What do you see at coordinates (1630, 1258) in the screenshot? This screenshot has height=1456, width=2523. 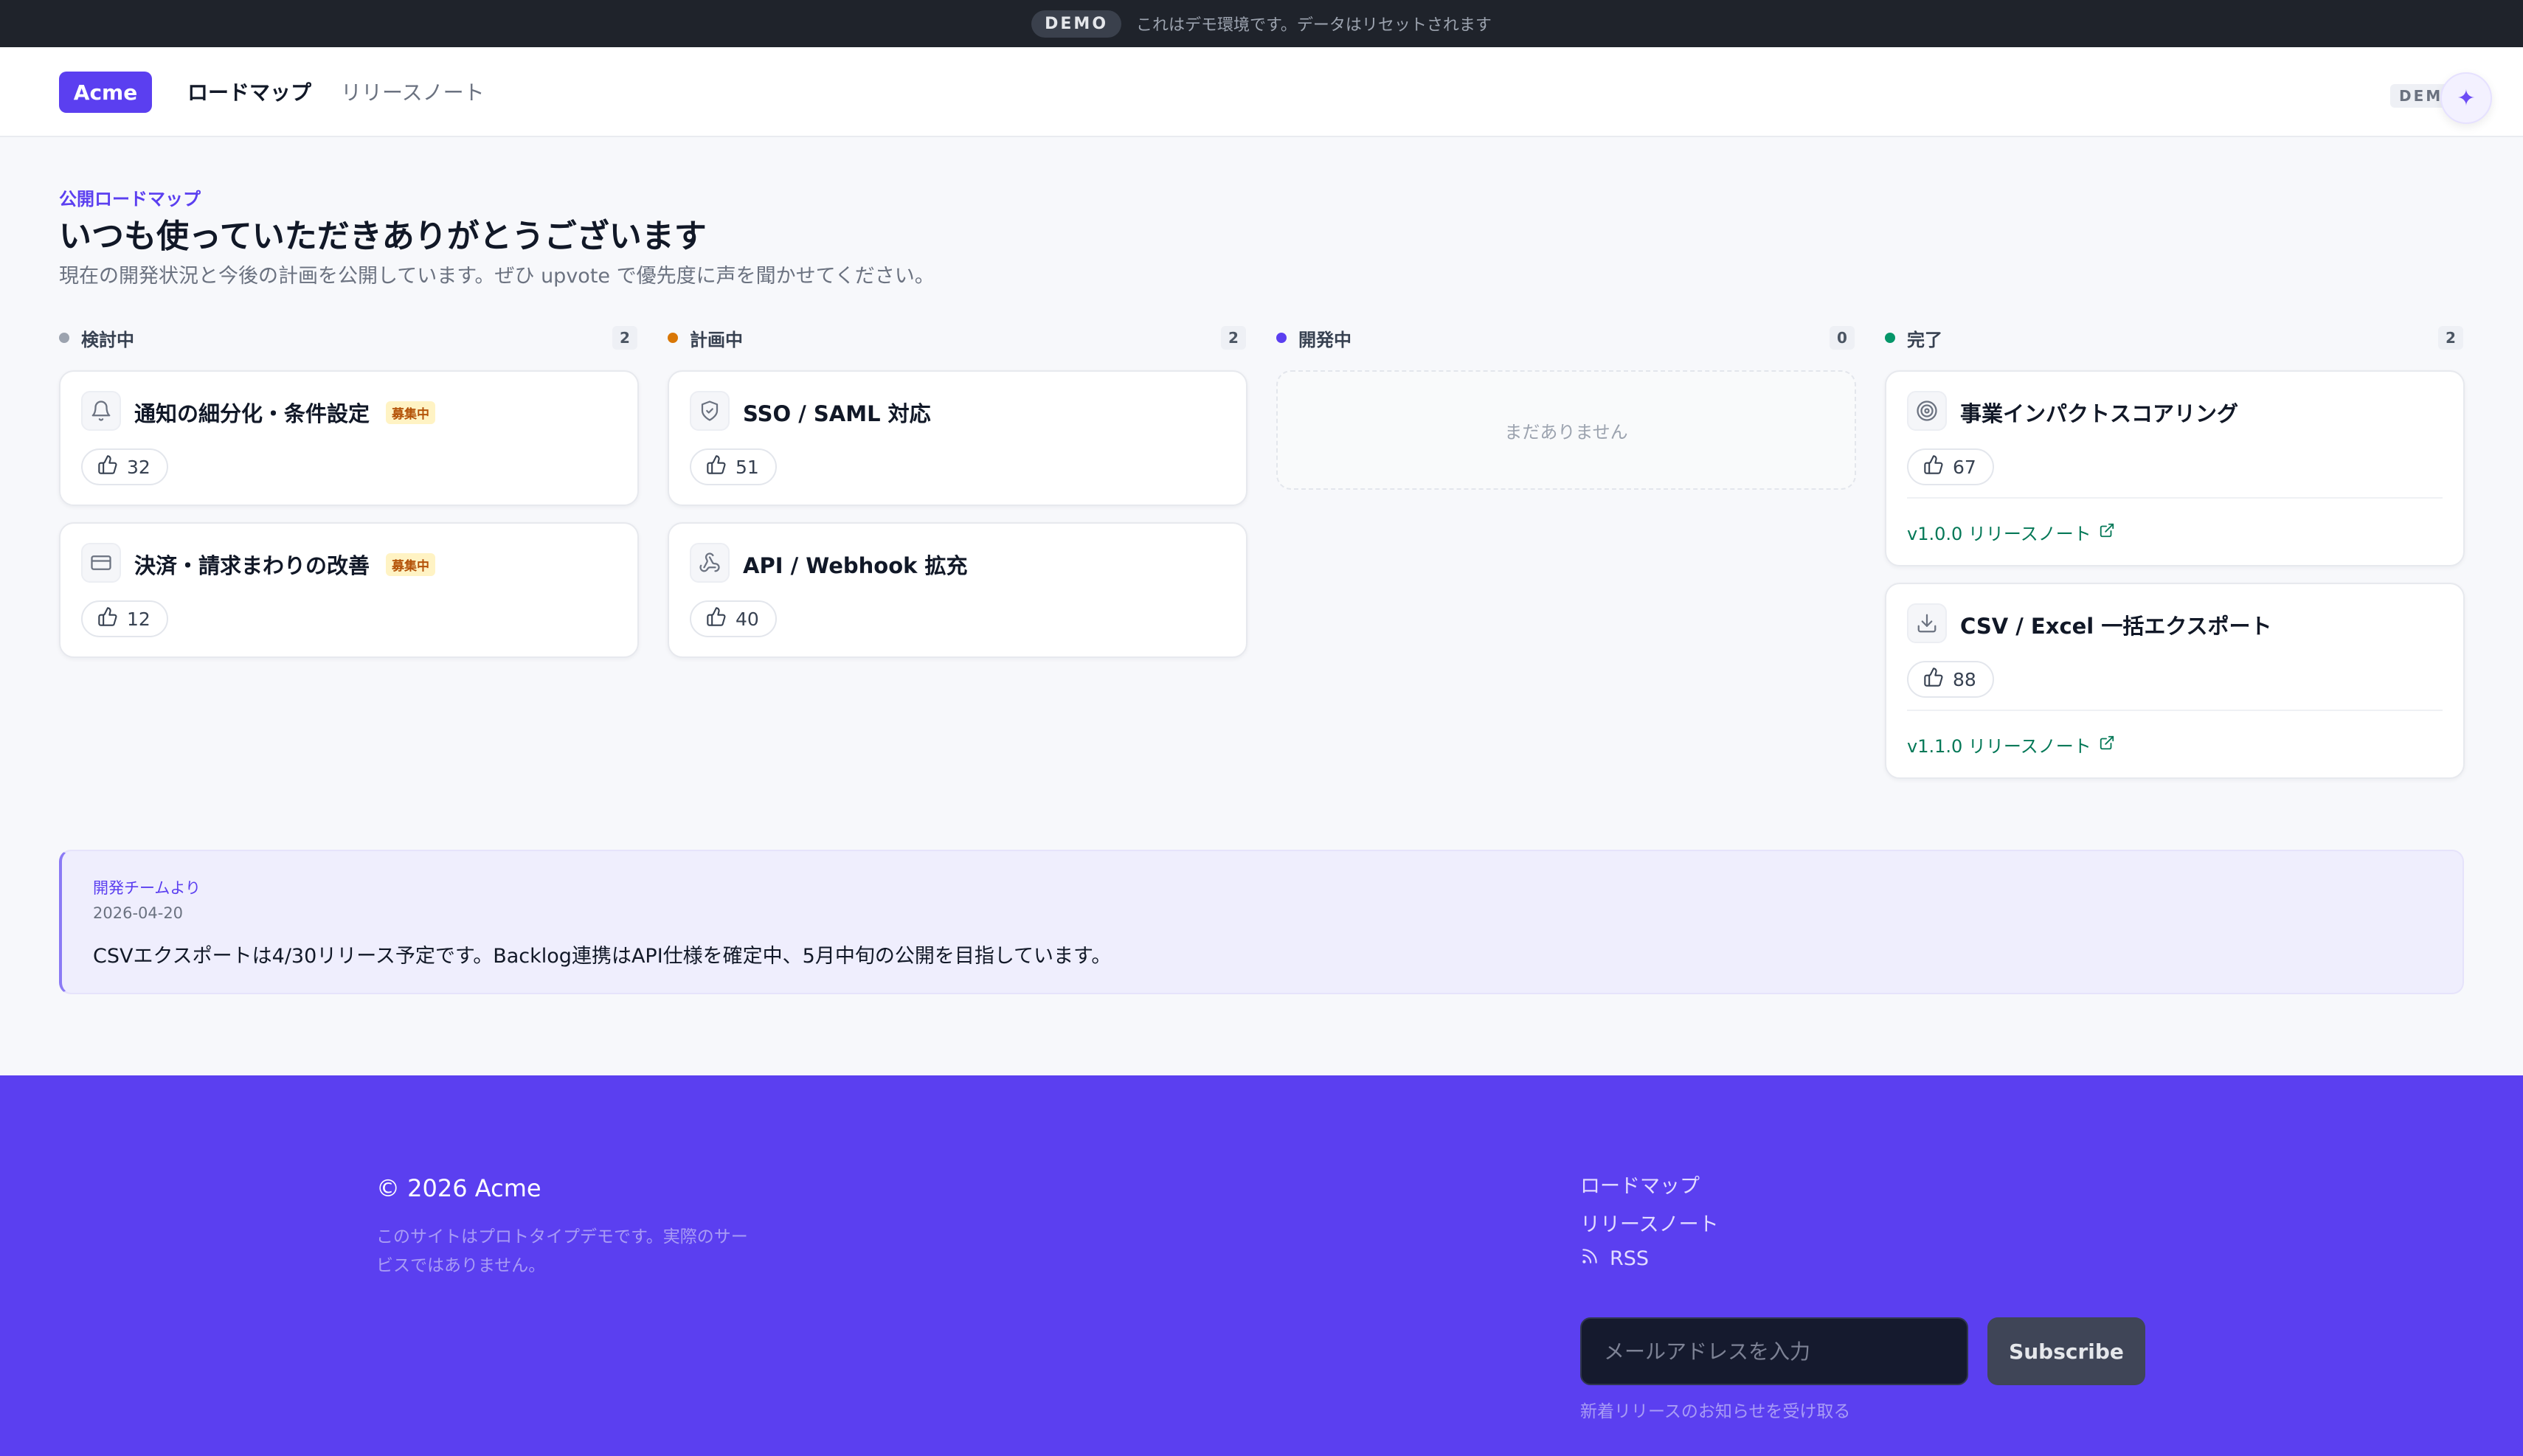 I see `rss-label: RSS` at bounding box center [1630, 1258].